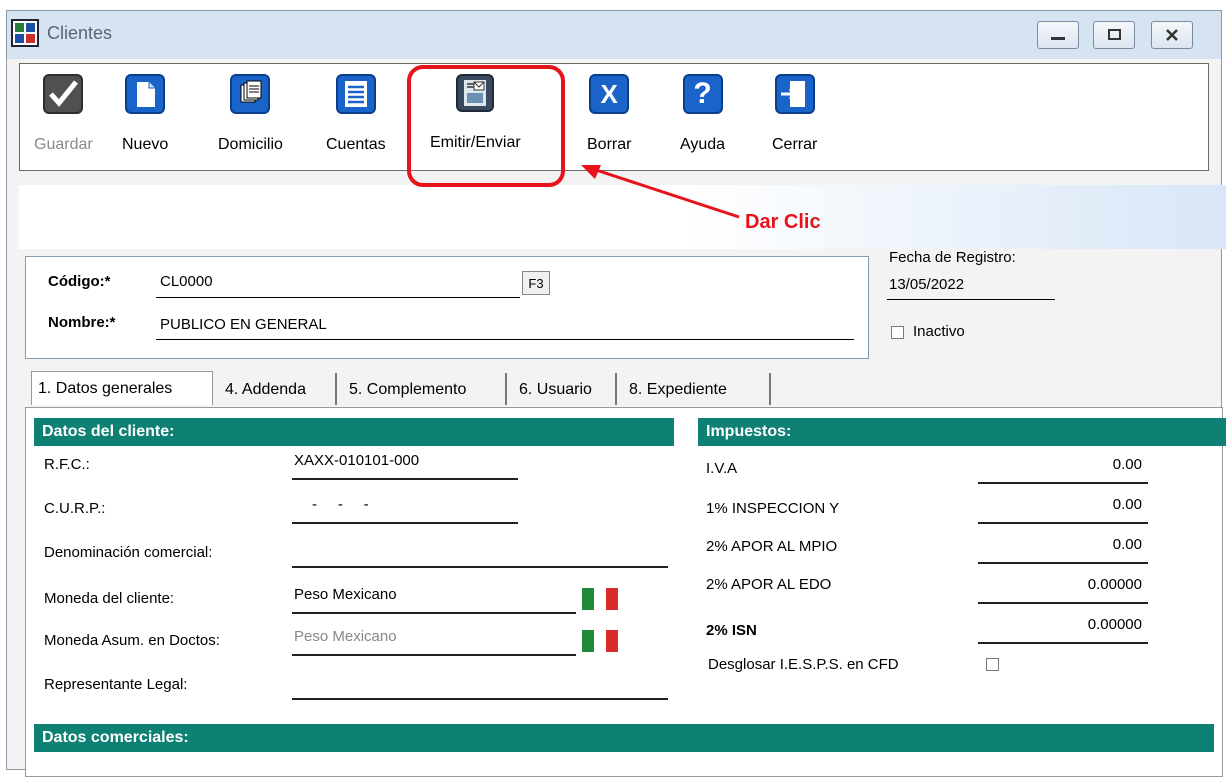 The image size is (1226, 777). I want to click on instruction-strip, so click(613, 5).